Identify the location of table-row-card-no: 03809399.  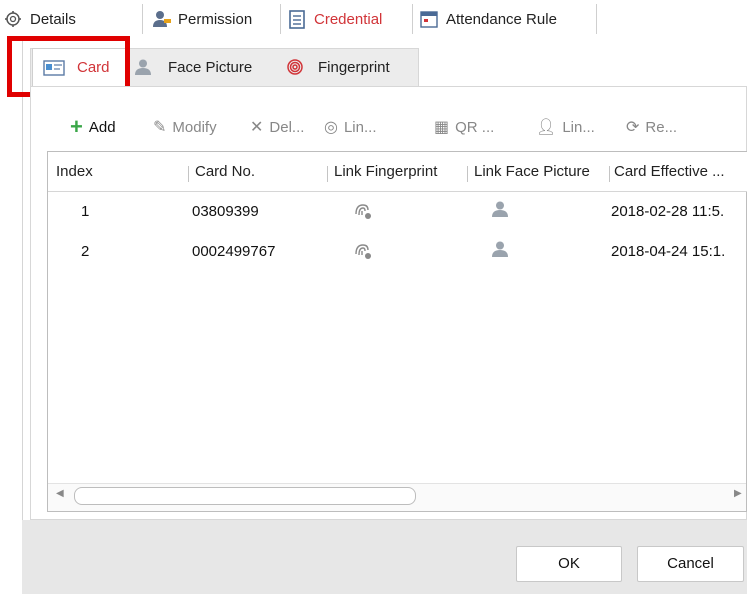
(225, 212).